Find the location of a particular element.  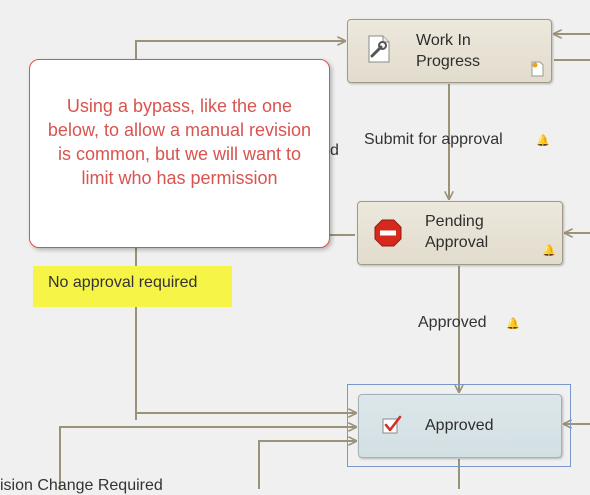

sticky-note-text: No approval required is located at coordinates (123, 282).